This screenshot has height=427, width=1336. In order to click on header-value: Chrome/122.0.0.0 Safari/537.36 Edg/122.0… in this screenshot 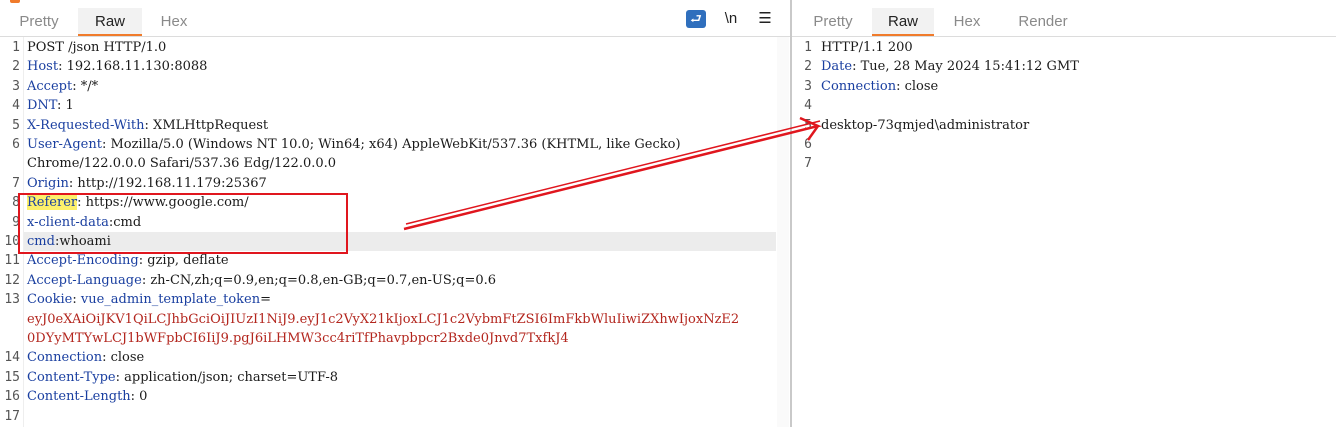, I will do `click(182, 164)`.